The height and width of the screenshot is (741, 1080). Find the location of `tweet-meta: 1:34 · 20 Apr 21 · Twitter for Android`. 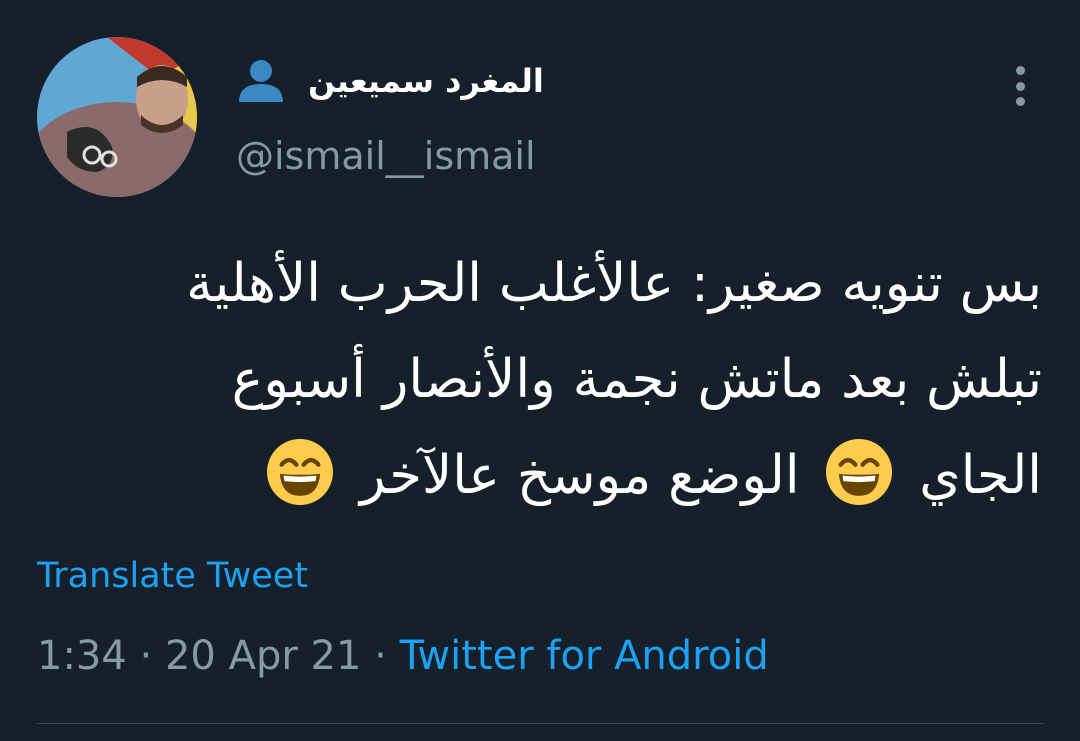

tweet-meta: 1:34 · 20 Apr 21 · Twitter for Android is located at coordinates (403, 656).